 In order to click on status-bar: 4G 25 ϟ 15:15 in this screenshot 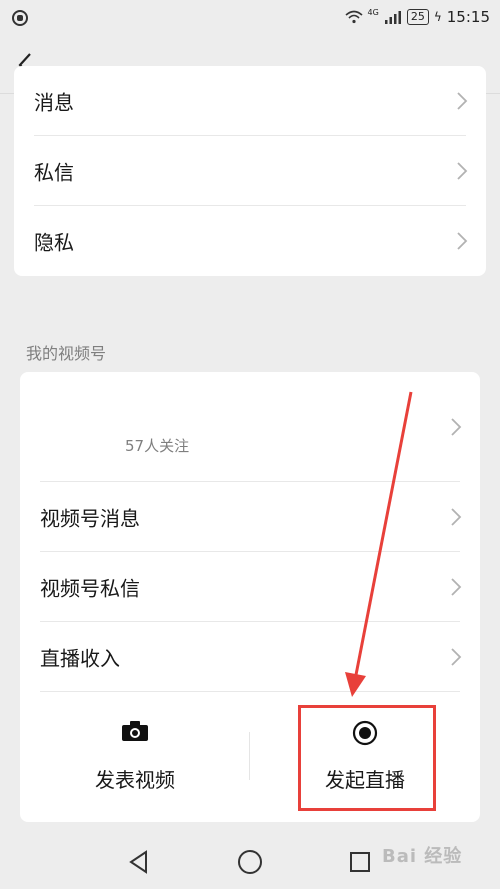, I will do `click(250, 18)`.